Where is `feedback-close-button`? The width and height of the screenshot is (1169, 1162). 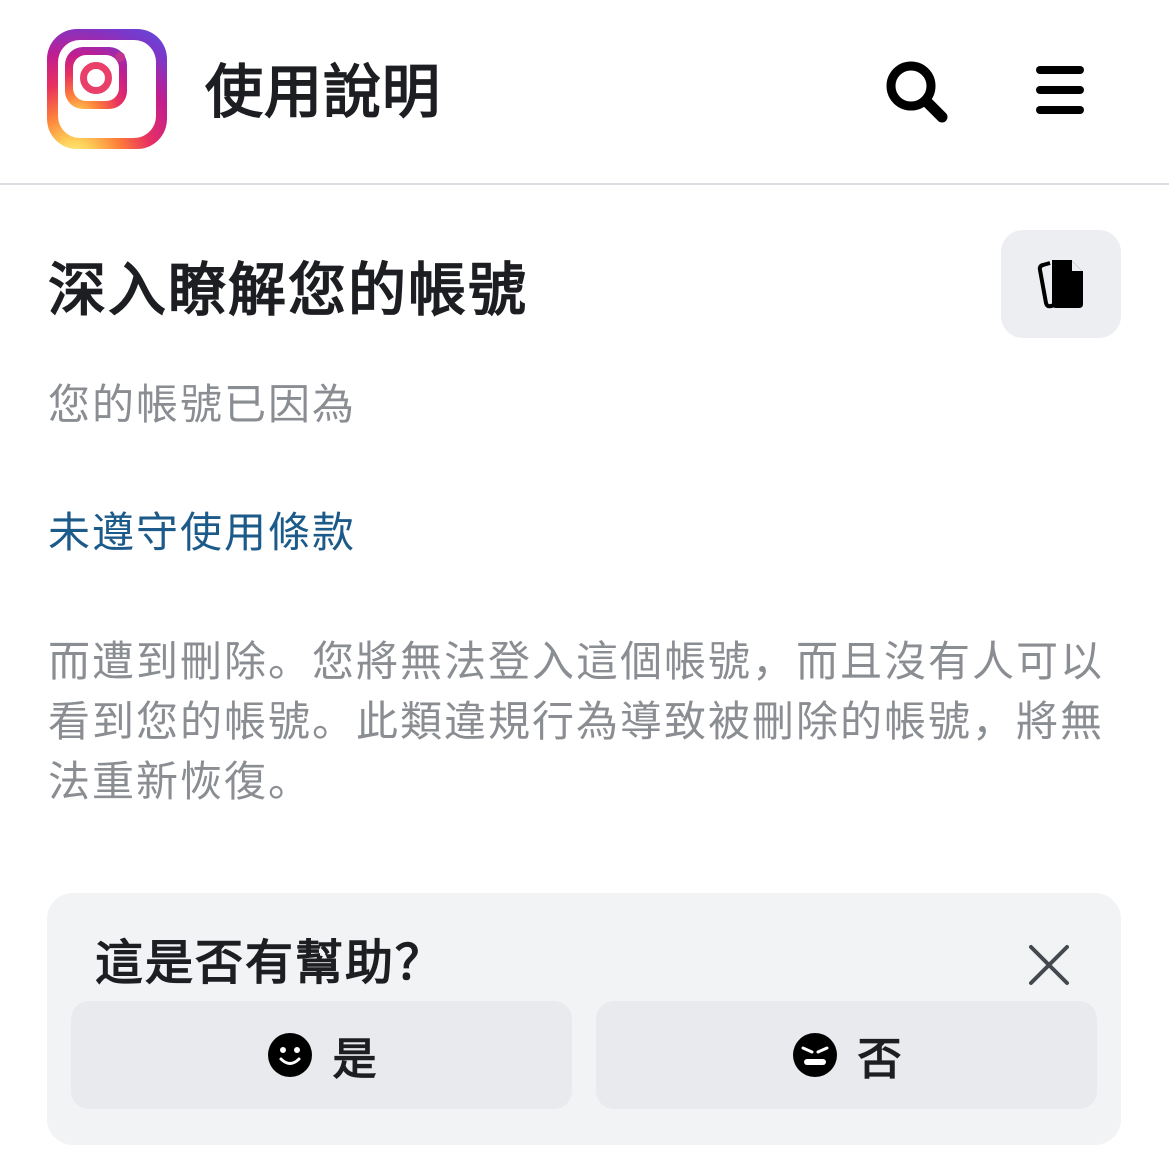 feedback-close-button is located at coordinates (1049, 965).